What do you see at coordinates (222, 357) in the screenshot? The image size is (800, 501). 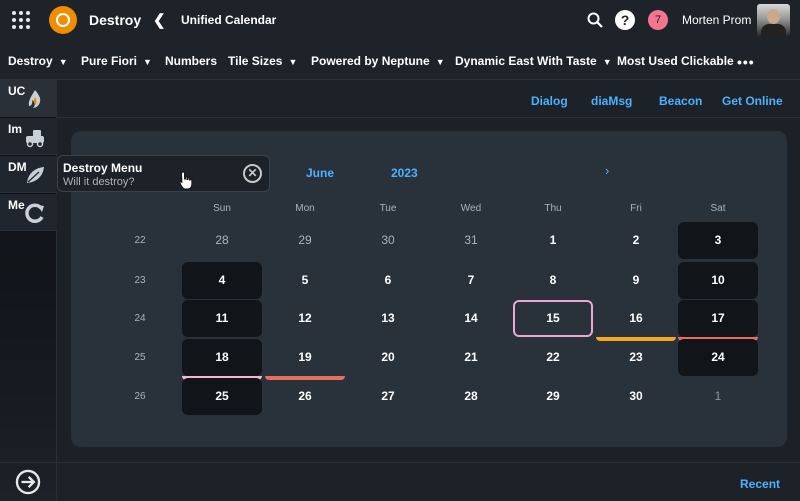 I see `calendar-day: 18` at bounding box center [222, 357].